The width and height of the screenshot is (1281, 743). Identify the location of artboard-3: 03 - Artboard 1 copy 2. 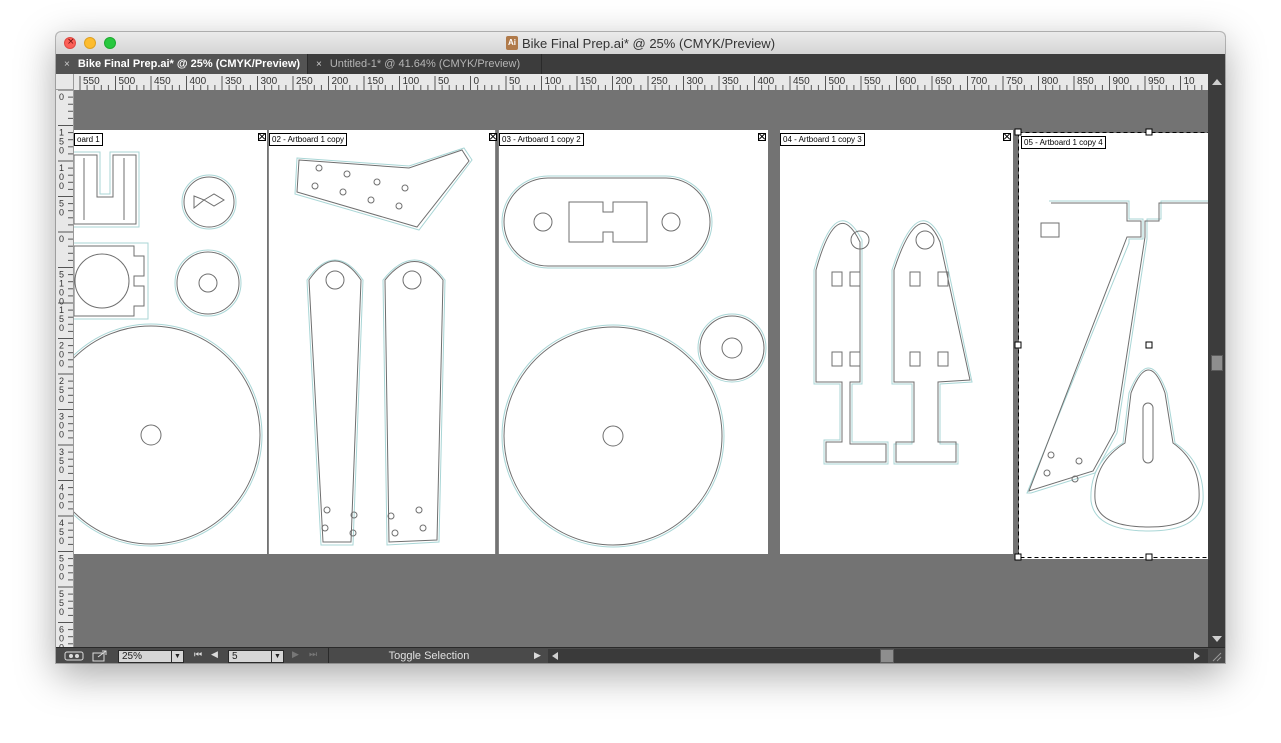
(633, 342).